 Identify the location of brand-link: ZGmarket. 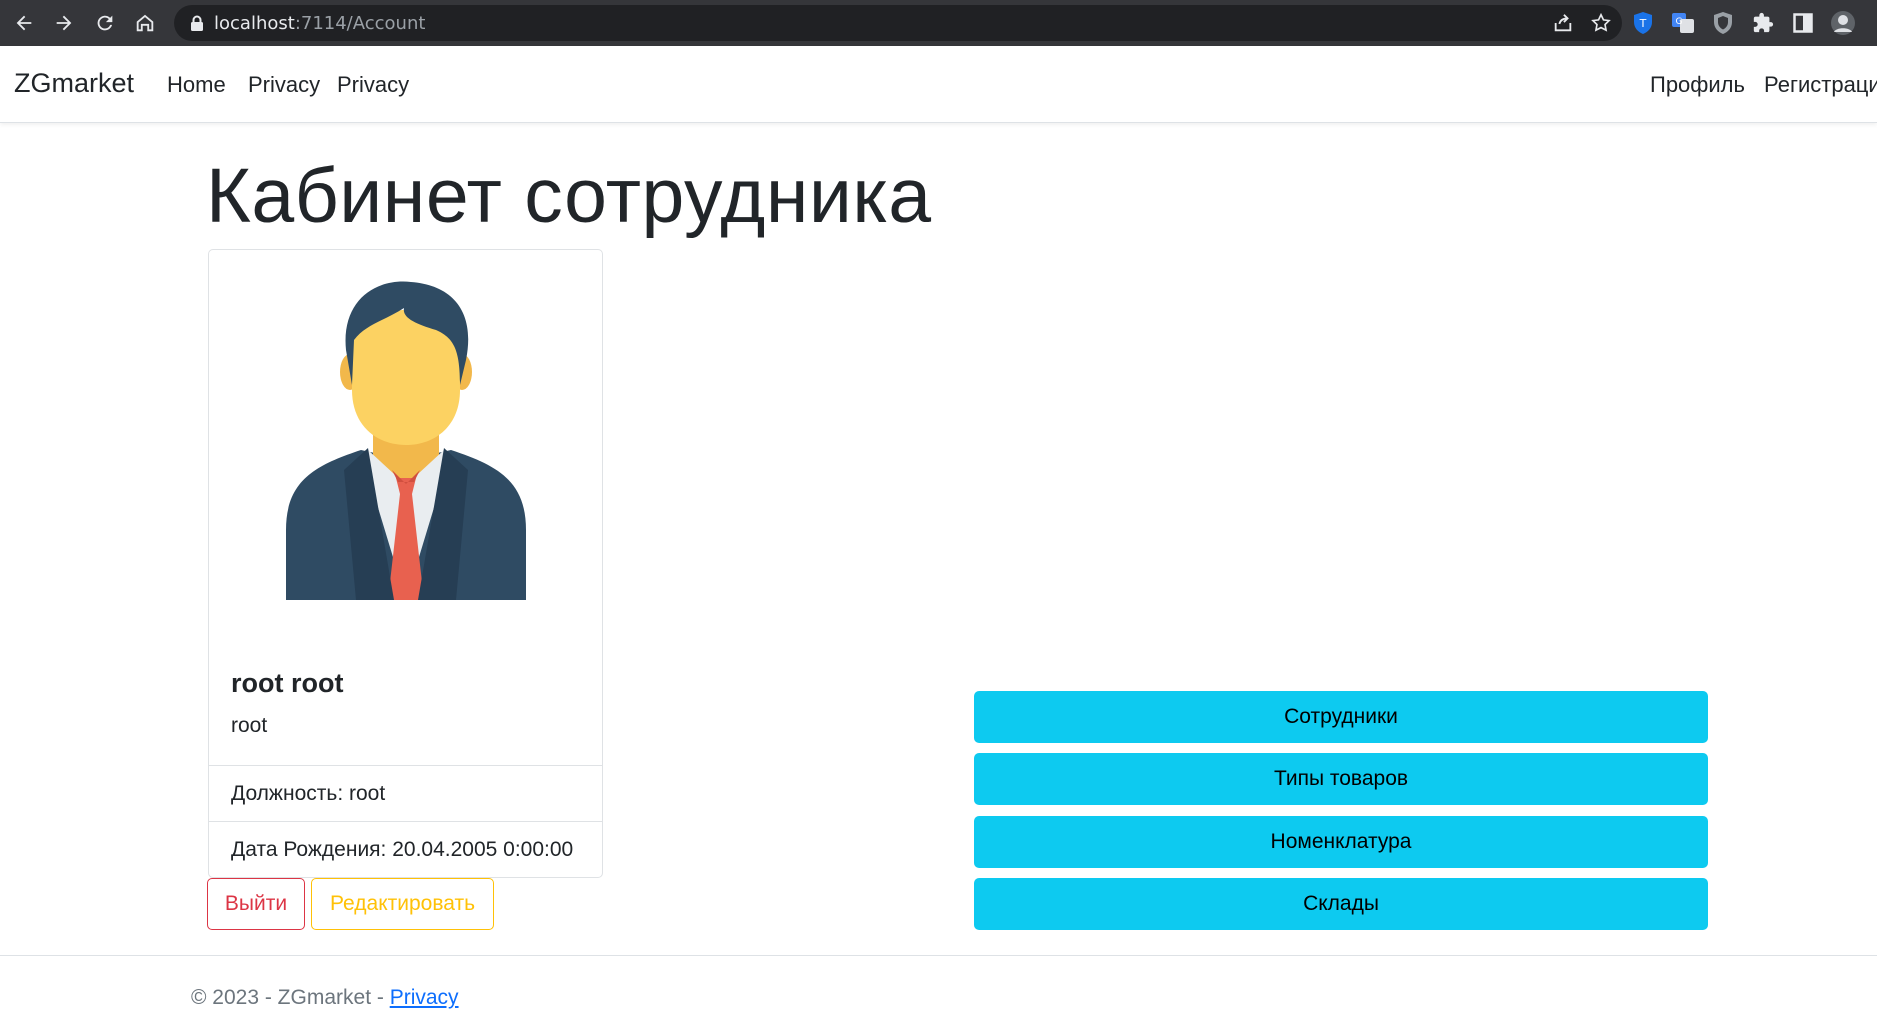
(74, 83).